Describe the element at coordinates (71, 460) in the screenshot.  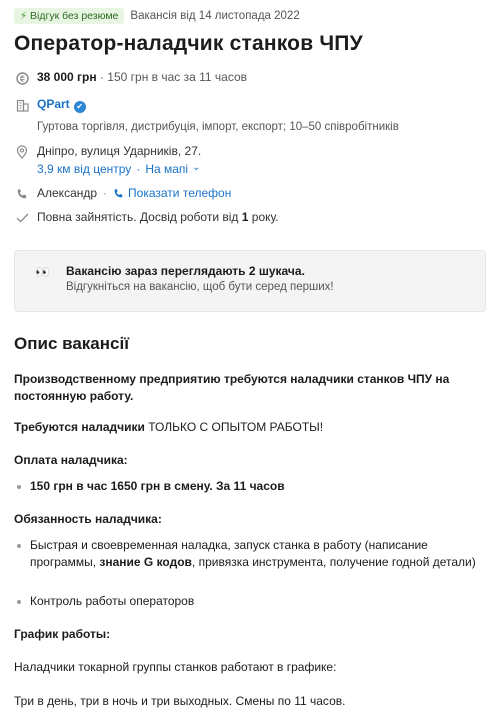
I see `pay-heading: Оплата наладчика:` at that location.